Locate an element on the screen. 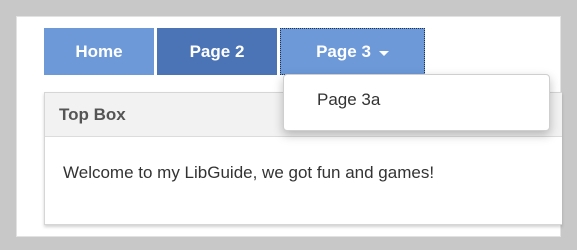 The image size is (577, 250). tab-home: Home is located at coordinates (99, 51).